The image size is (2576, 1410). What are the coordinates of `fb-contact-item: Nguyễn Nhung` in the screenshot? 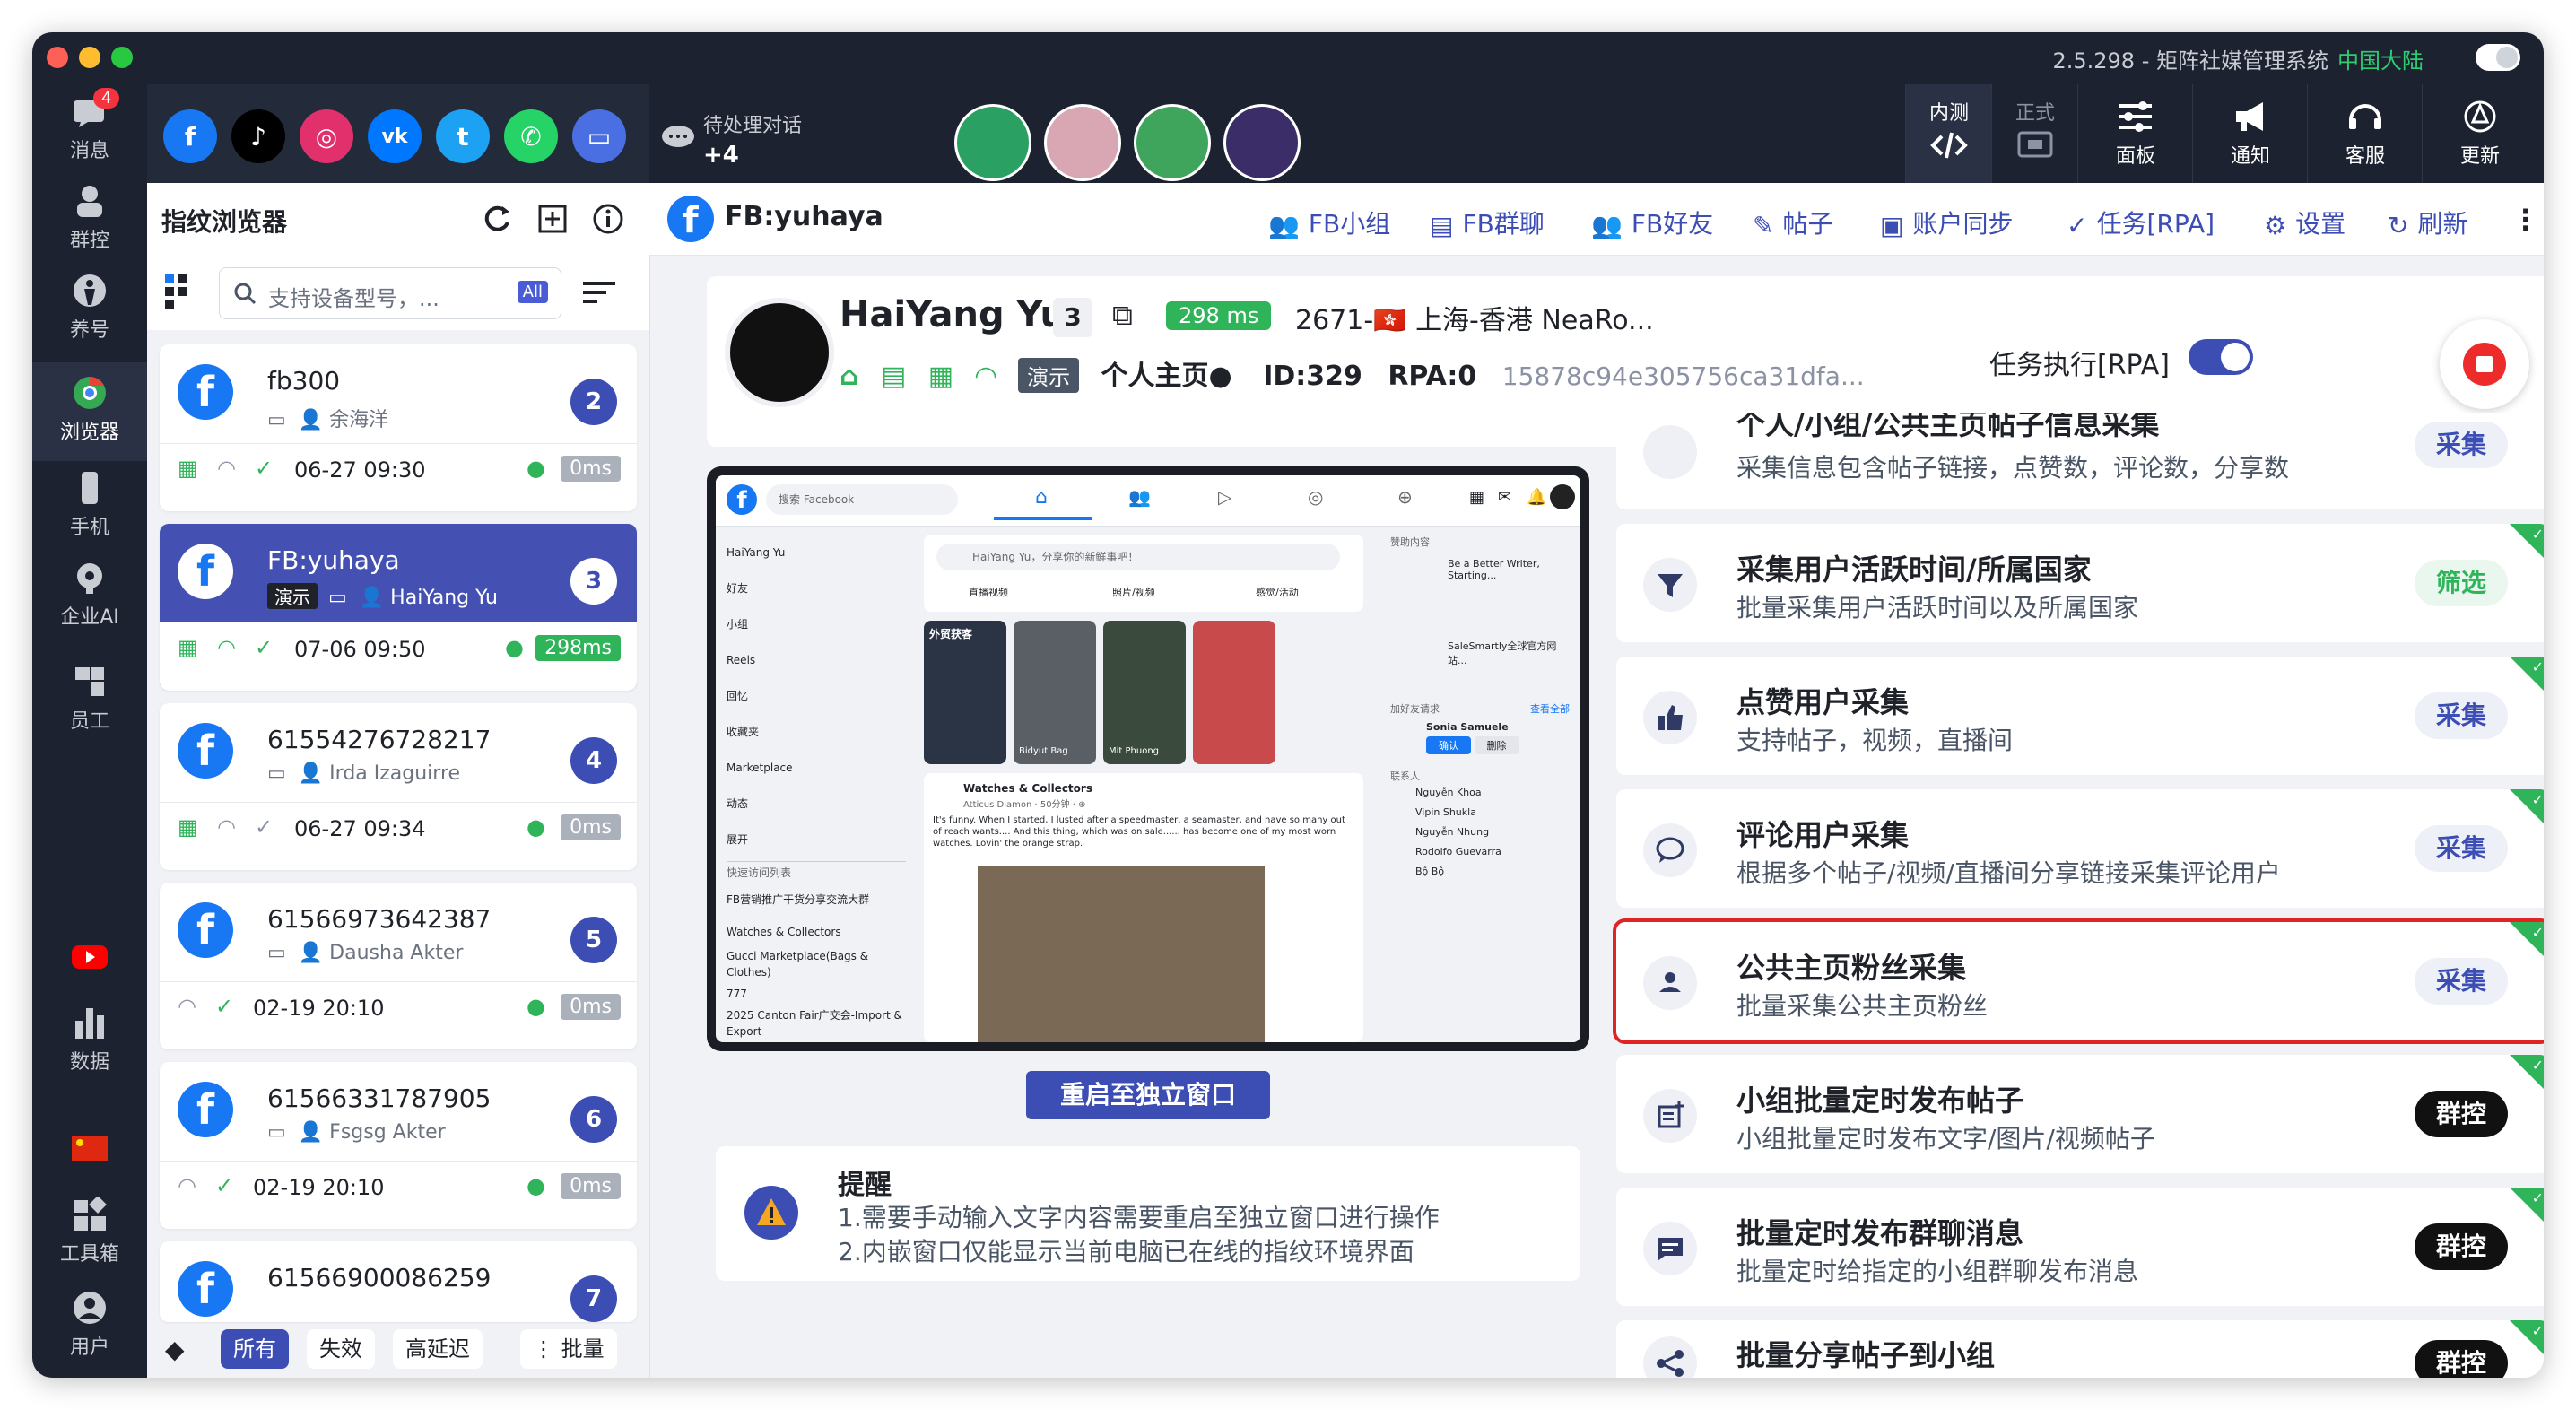 It's located at (1480, 832).